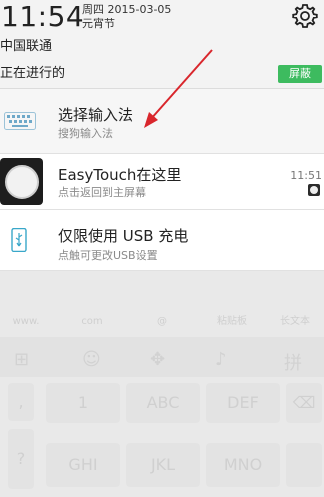  I want to click on notification-subtitle: 搜狗输入法, so click(85, 133).